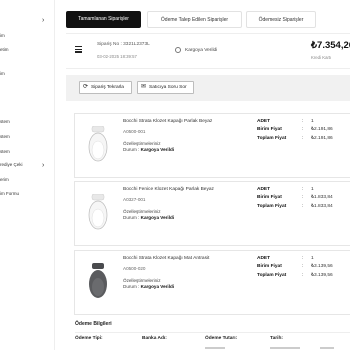 This screenshot has width=350, height=350. What do you see at coordinates (134, 268) in the screenshot?
I see `product-code: A0500-020` at bounding box center [134, 268].